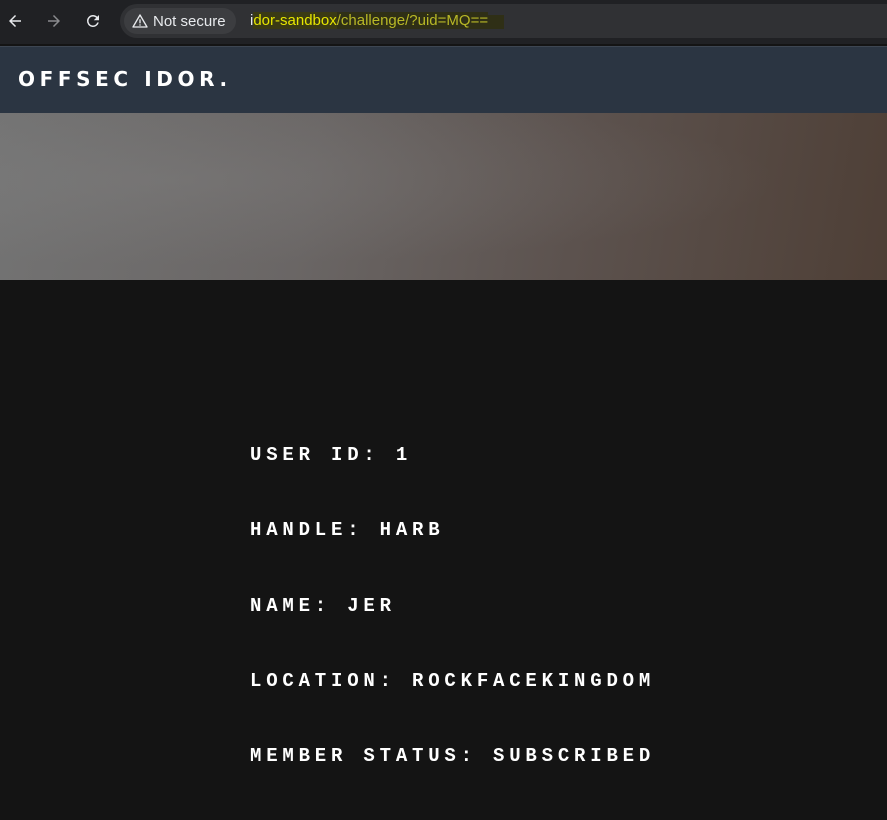 The width and height of the screenshot is (887, 820). What do you see at coordinates (125, 79) in the screenshot?
I see `site-logo: OFFSEC IDOR.` at bounding box center [125, 79].